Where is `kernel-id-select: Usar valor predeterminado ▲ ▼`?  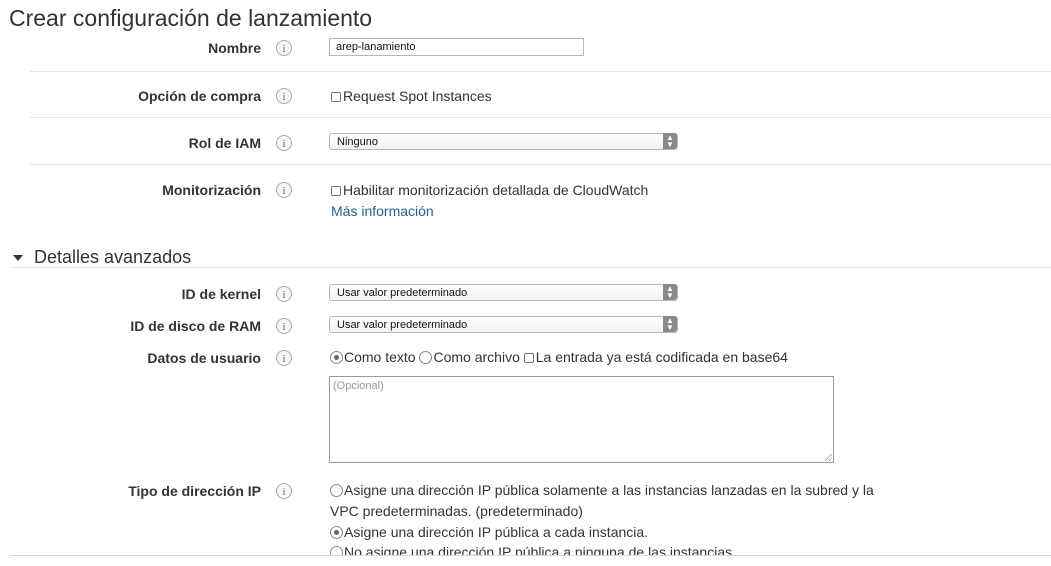 kernel-id-select: Usar valor predeterminado ▲ ▼ is located at coordinates (503, 292).